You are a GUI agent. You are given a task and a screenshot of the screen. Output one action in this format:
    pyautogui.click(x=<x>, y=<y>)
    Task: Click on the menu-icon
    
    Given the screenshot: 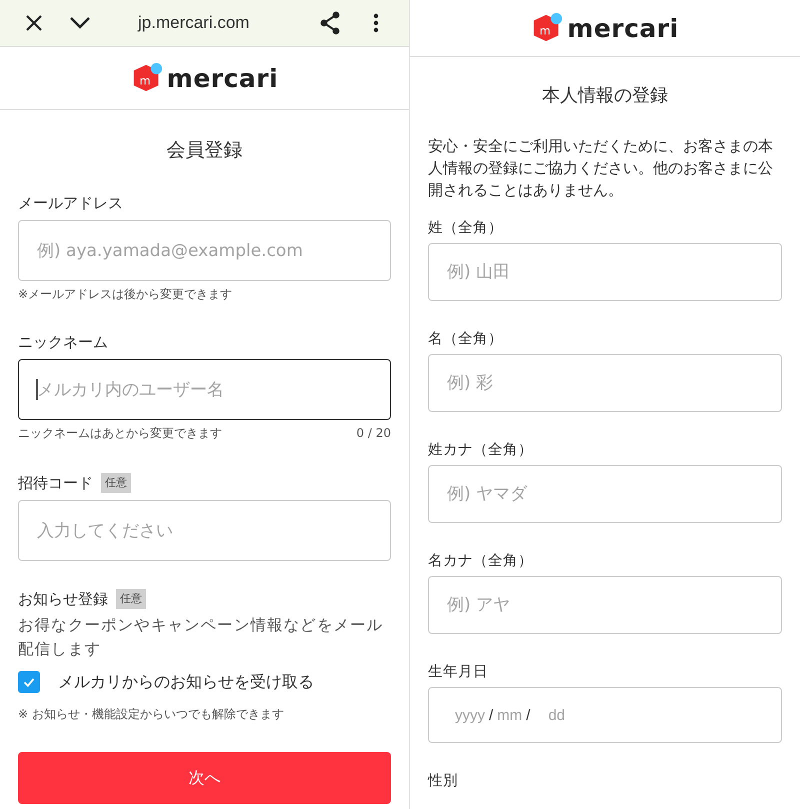 What is the action you would take?
    pyautogui.click(x=376, y=23)
    